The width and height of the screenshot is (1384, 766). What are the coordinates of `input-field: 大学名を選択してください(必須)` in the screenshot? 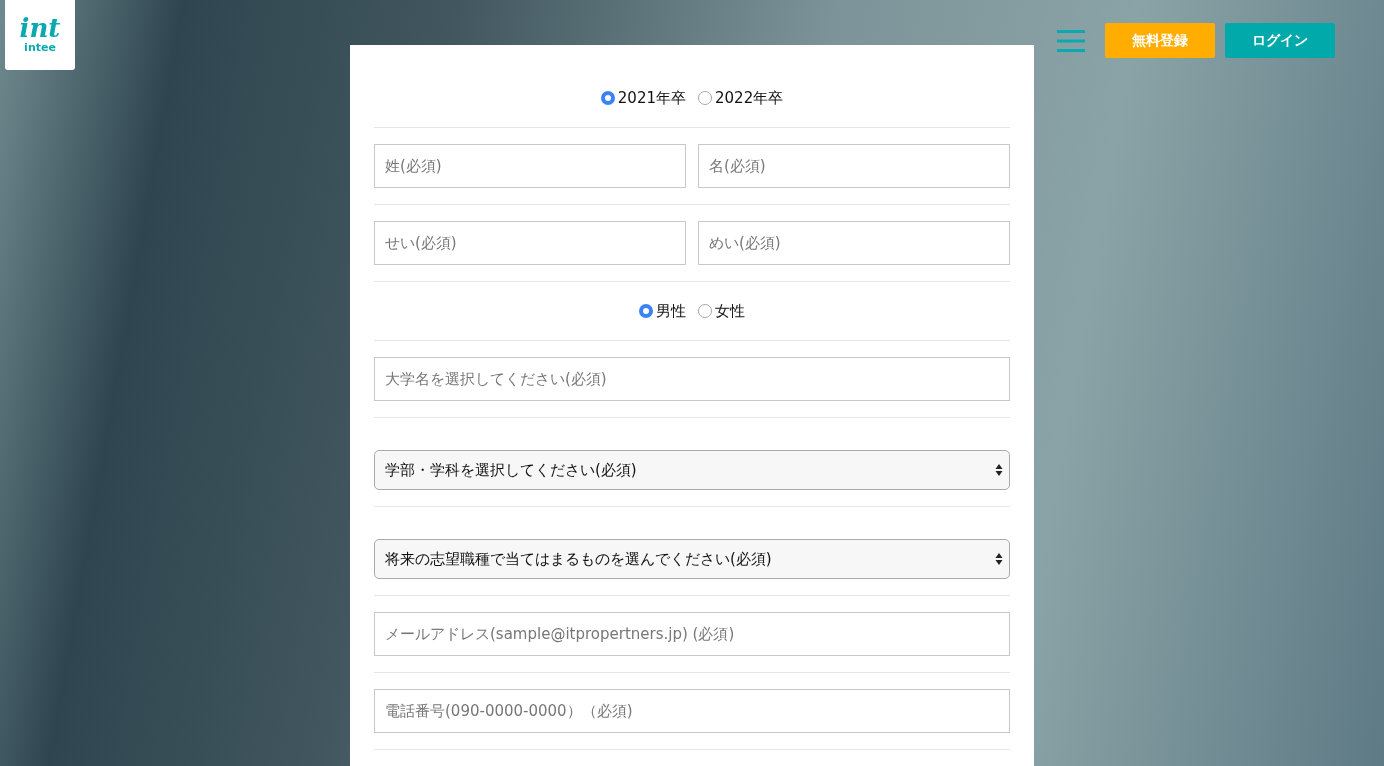 It's located at (692, 379).